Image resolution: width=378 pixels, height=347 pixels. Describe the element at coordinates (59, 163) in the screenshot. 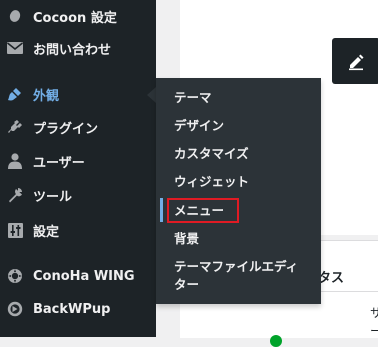

I see `sidebar-item-label: ユーザー` at that location.